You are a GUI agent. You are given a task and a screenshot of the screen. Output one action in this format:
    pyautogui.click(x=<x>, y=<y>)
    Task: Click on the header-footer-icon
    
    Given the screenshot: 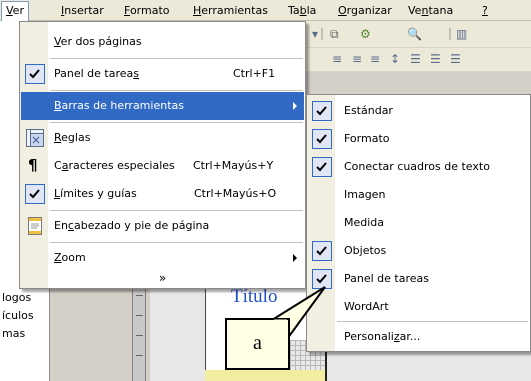 What is the action you would take?
    pyautogui.click(x=35, y=226)
    